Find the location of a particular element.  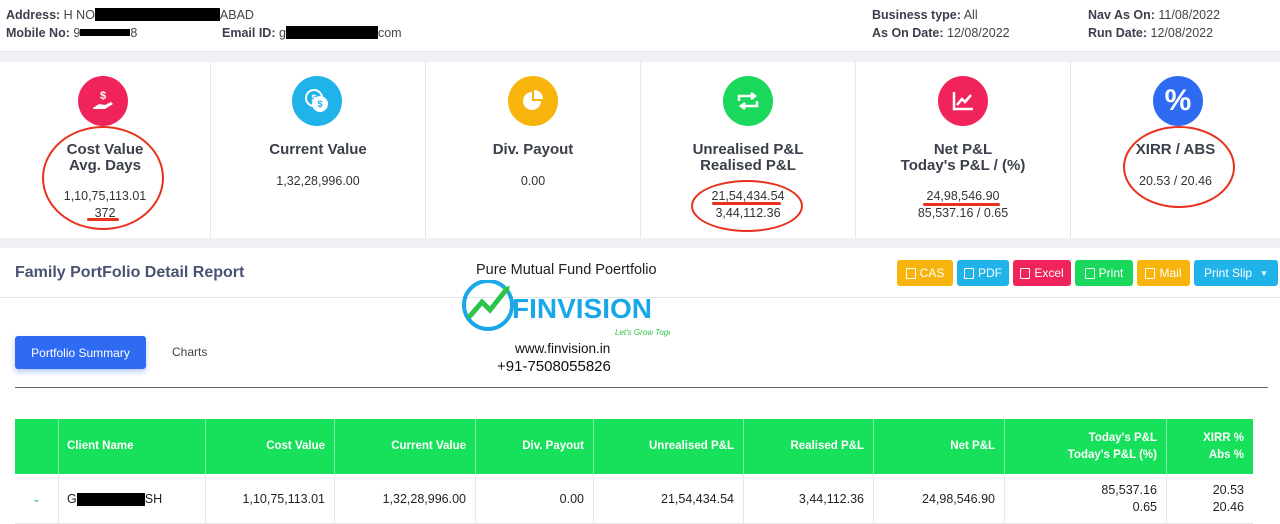

hand-dollar-icon: $ is located at coordinates (103, 101).